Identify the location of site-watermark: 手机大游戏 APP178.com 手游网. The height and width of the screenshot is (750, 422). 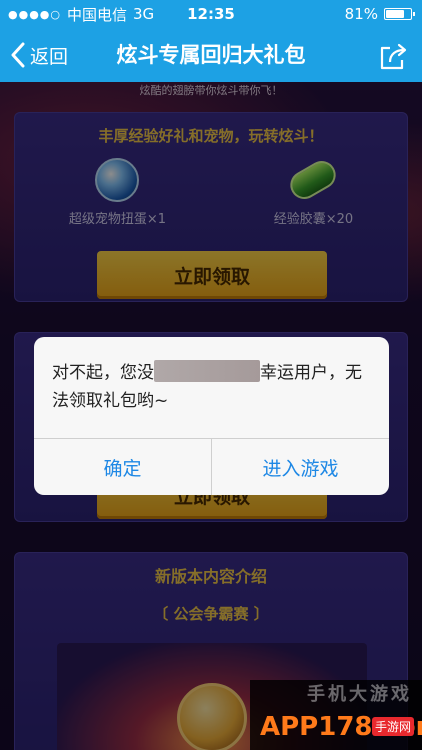
(336, 715).